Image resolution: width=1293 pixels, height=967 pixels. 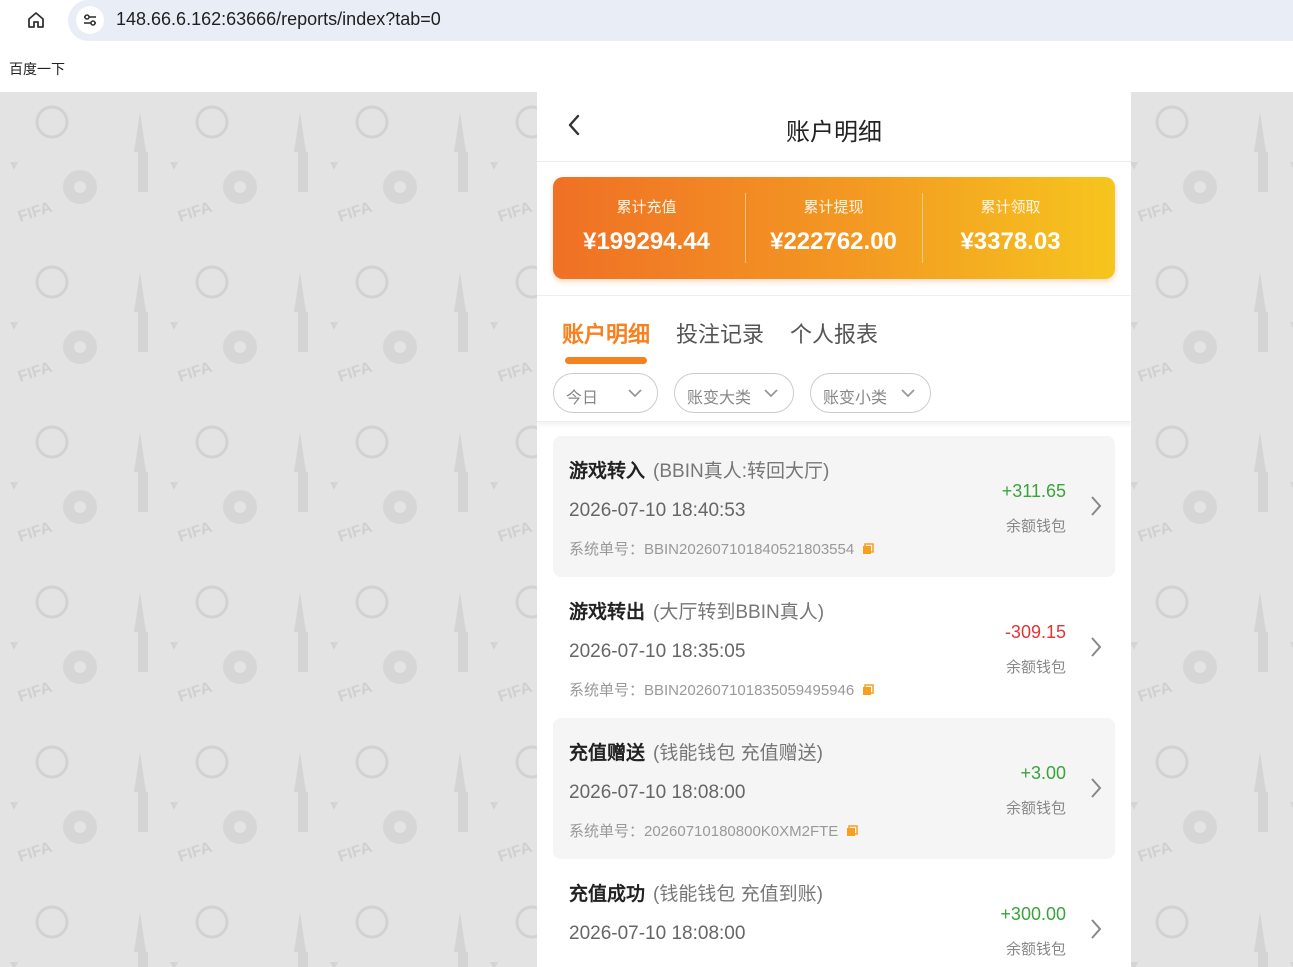 I want to click on filter-label: 账变大类, so click(x=719, y=398).